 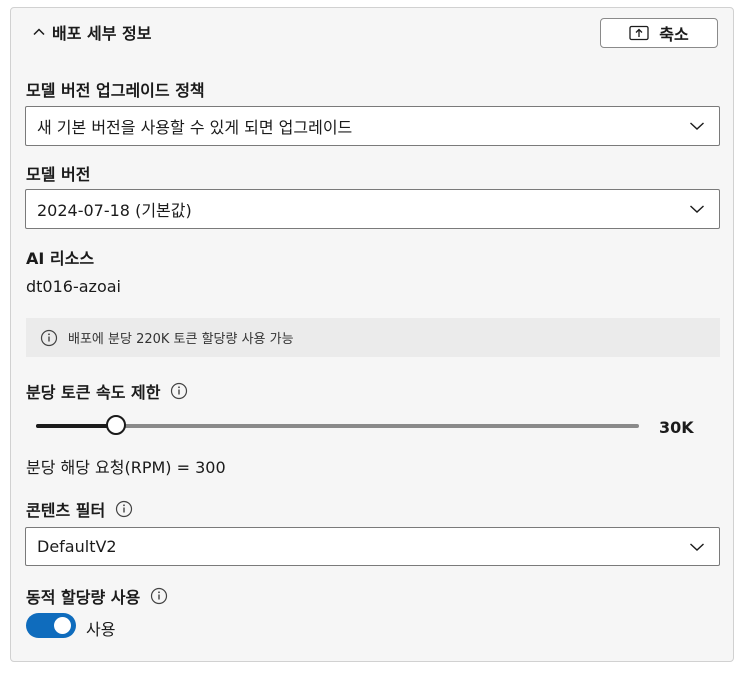 What do you see at coordinates (372, 209) in the screenshot?
I see `model-version-select: 2024-07-18 (기본값)` at bounding box center [372, 209].